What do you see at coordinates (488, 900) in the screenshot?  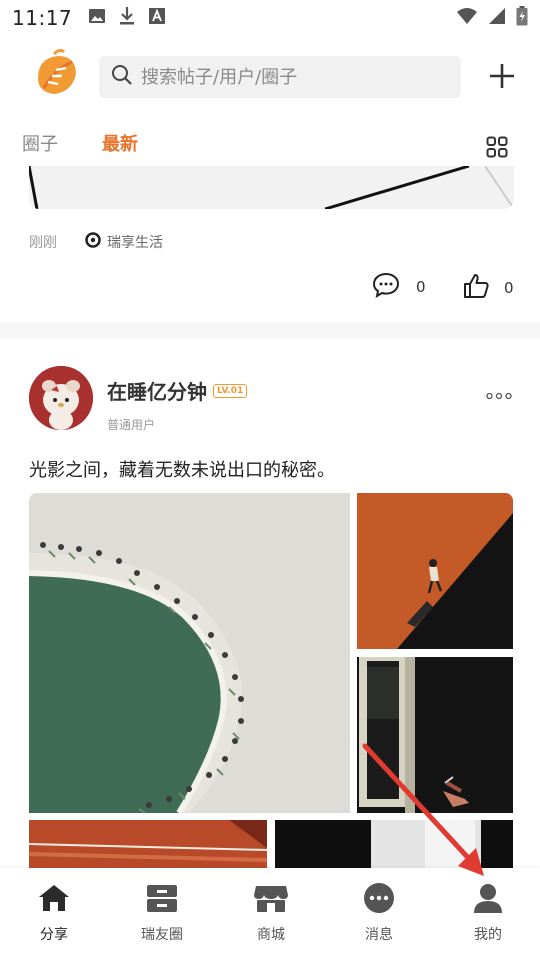 I see `person-icon` at bounding box center [488, 900].